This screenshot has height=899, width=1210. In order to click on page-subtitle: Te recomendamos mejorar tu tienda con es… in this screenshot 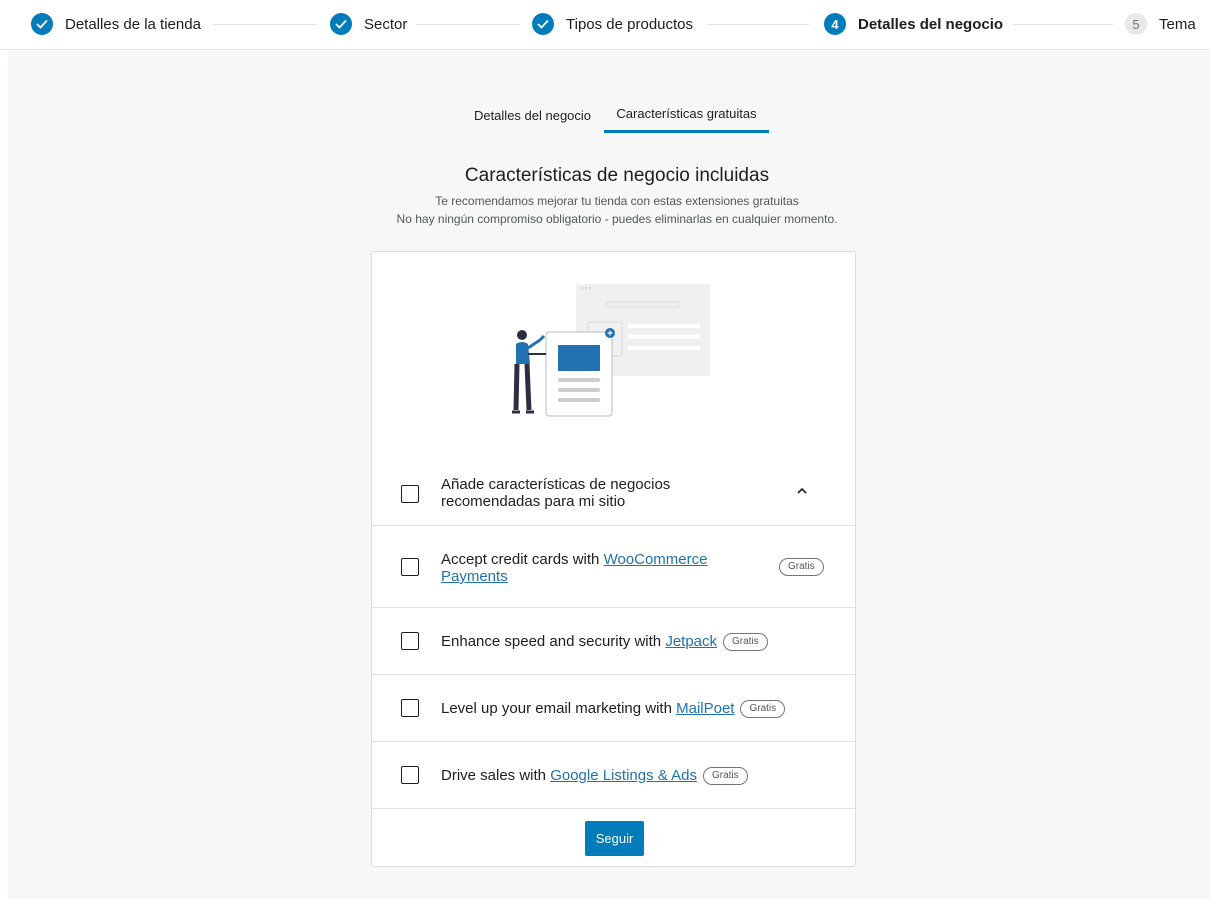, I will do `click(617, 201)`.